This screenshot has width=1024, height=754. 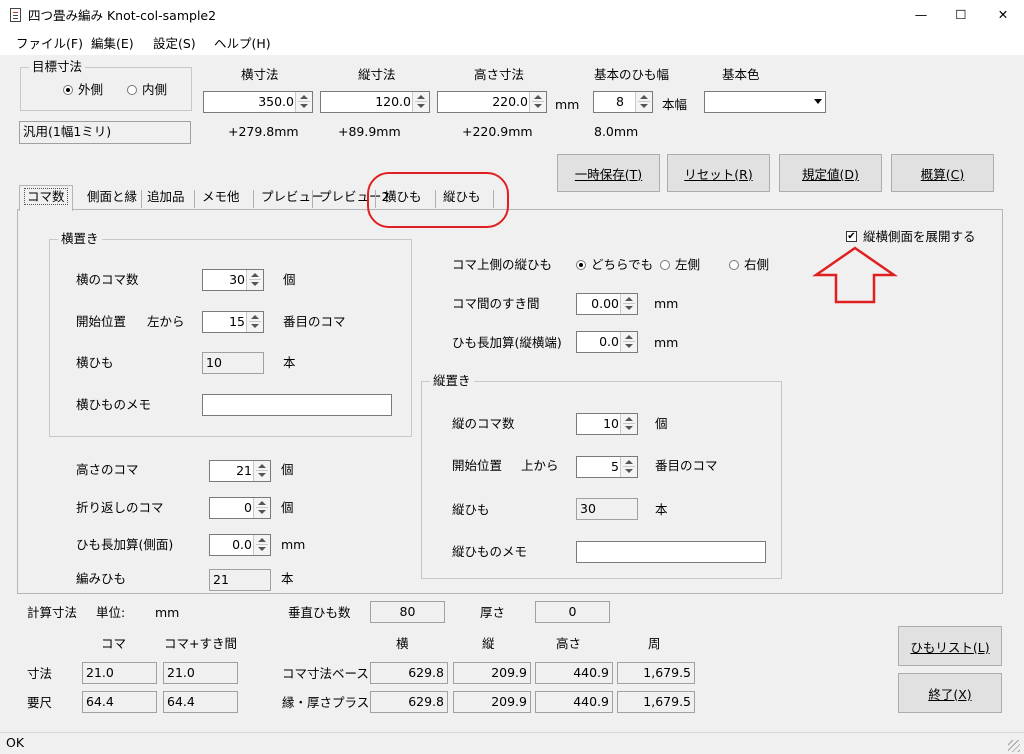 I want to click on minimize-icon: —, so click(x=921, y=15).